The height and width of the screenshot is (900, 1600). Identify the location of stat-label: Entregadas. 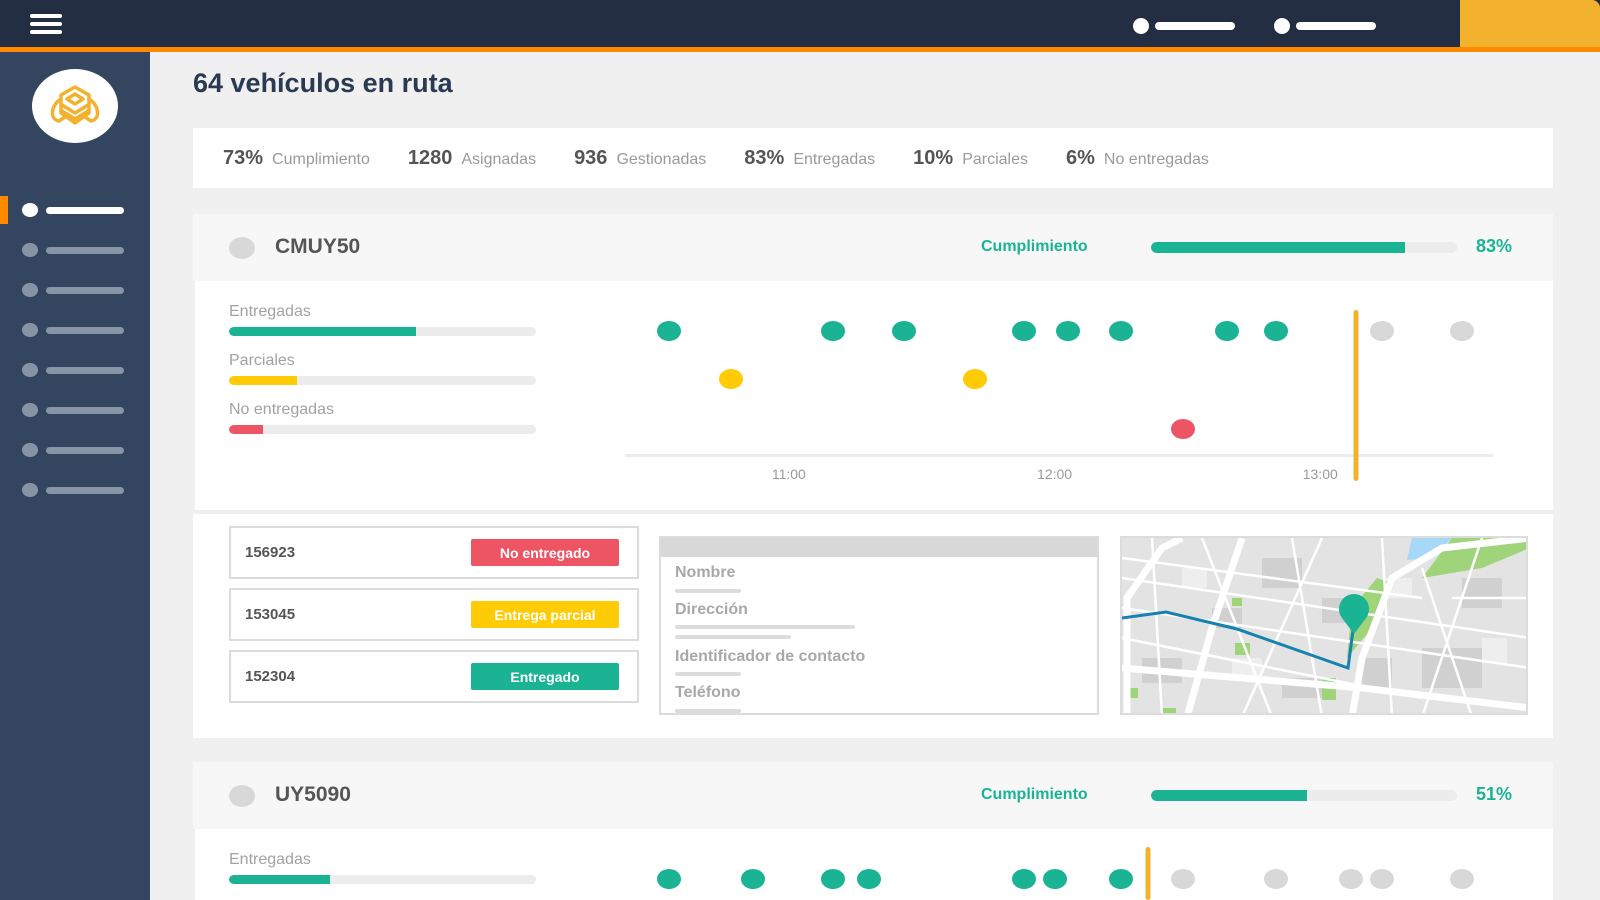
(834, 159).